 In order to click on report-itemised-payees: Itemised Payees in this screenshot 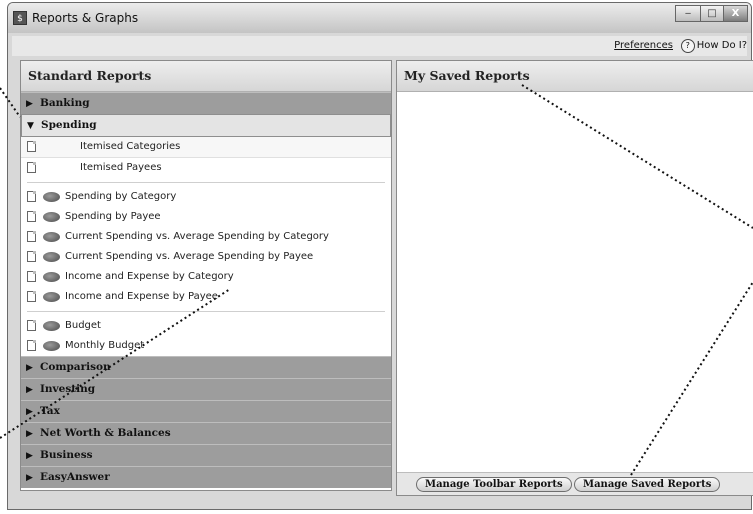, I will do `click(206, 168)`.